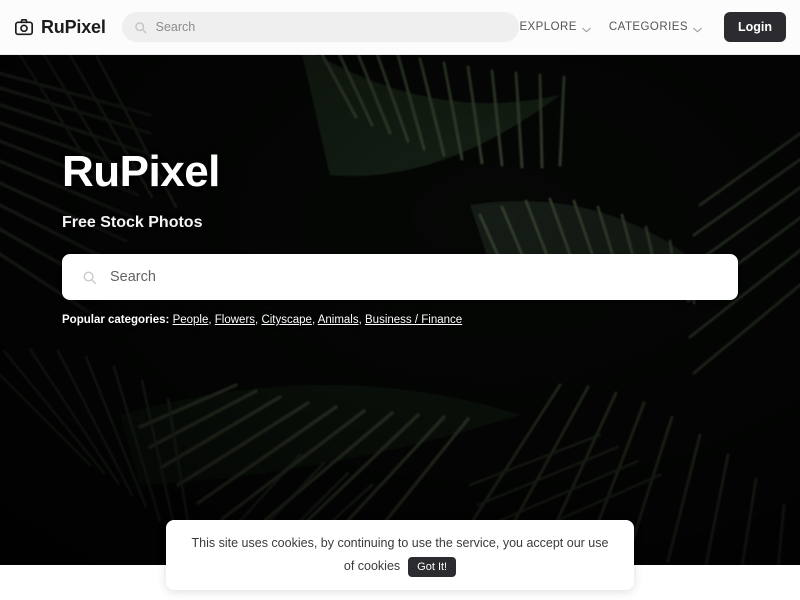 The image size is (800, 600). I want to click on popular-categories-label: Popular categories:, so click(116, 320).